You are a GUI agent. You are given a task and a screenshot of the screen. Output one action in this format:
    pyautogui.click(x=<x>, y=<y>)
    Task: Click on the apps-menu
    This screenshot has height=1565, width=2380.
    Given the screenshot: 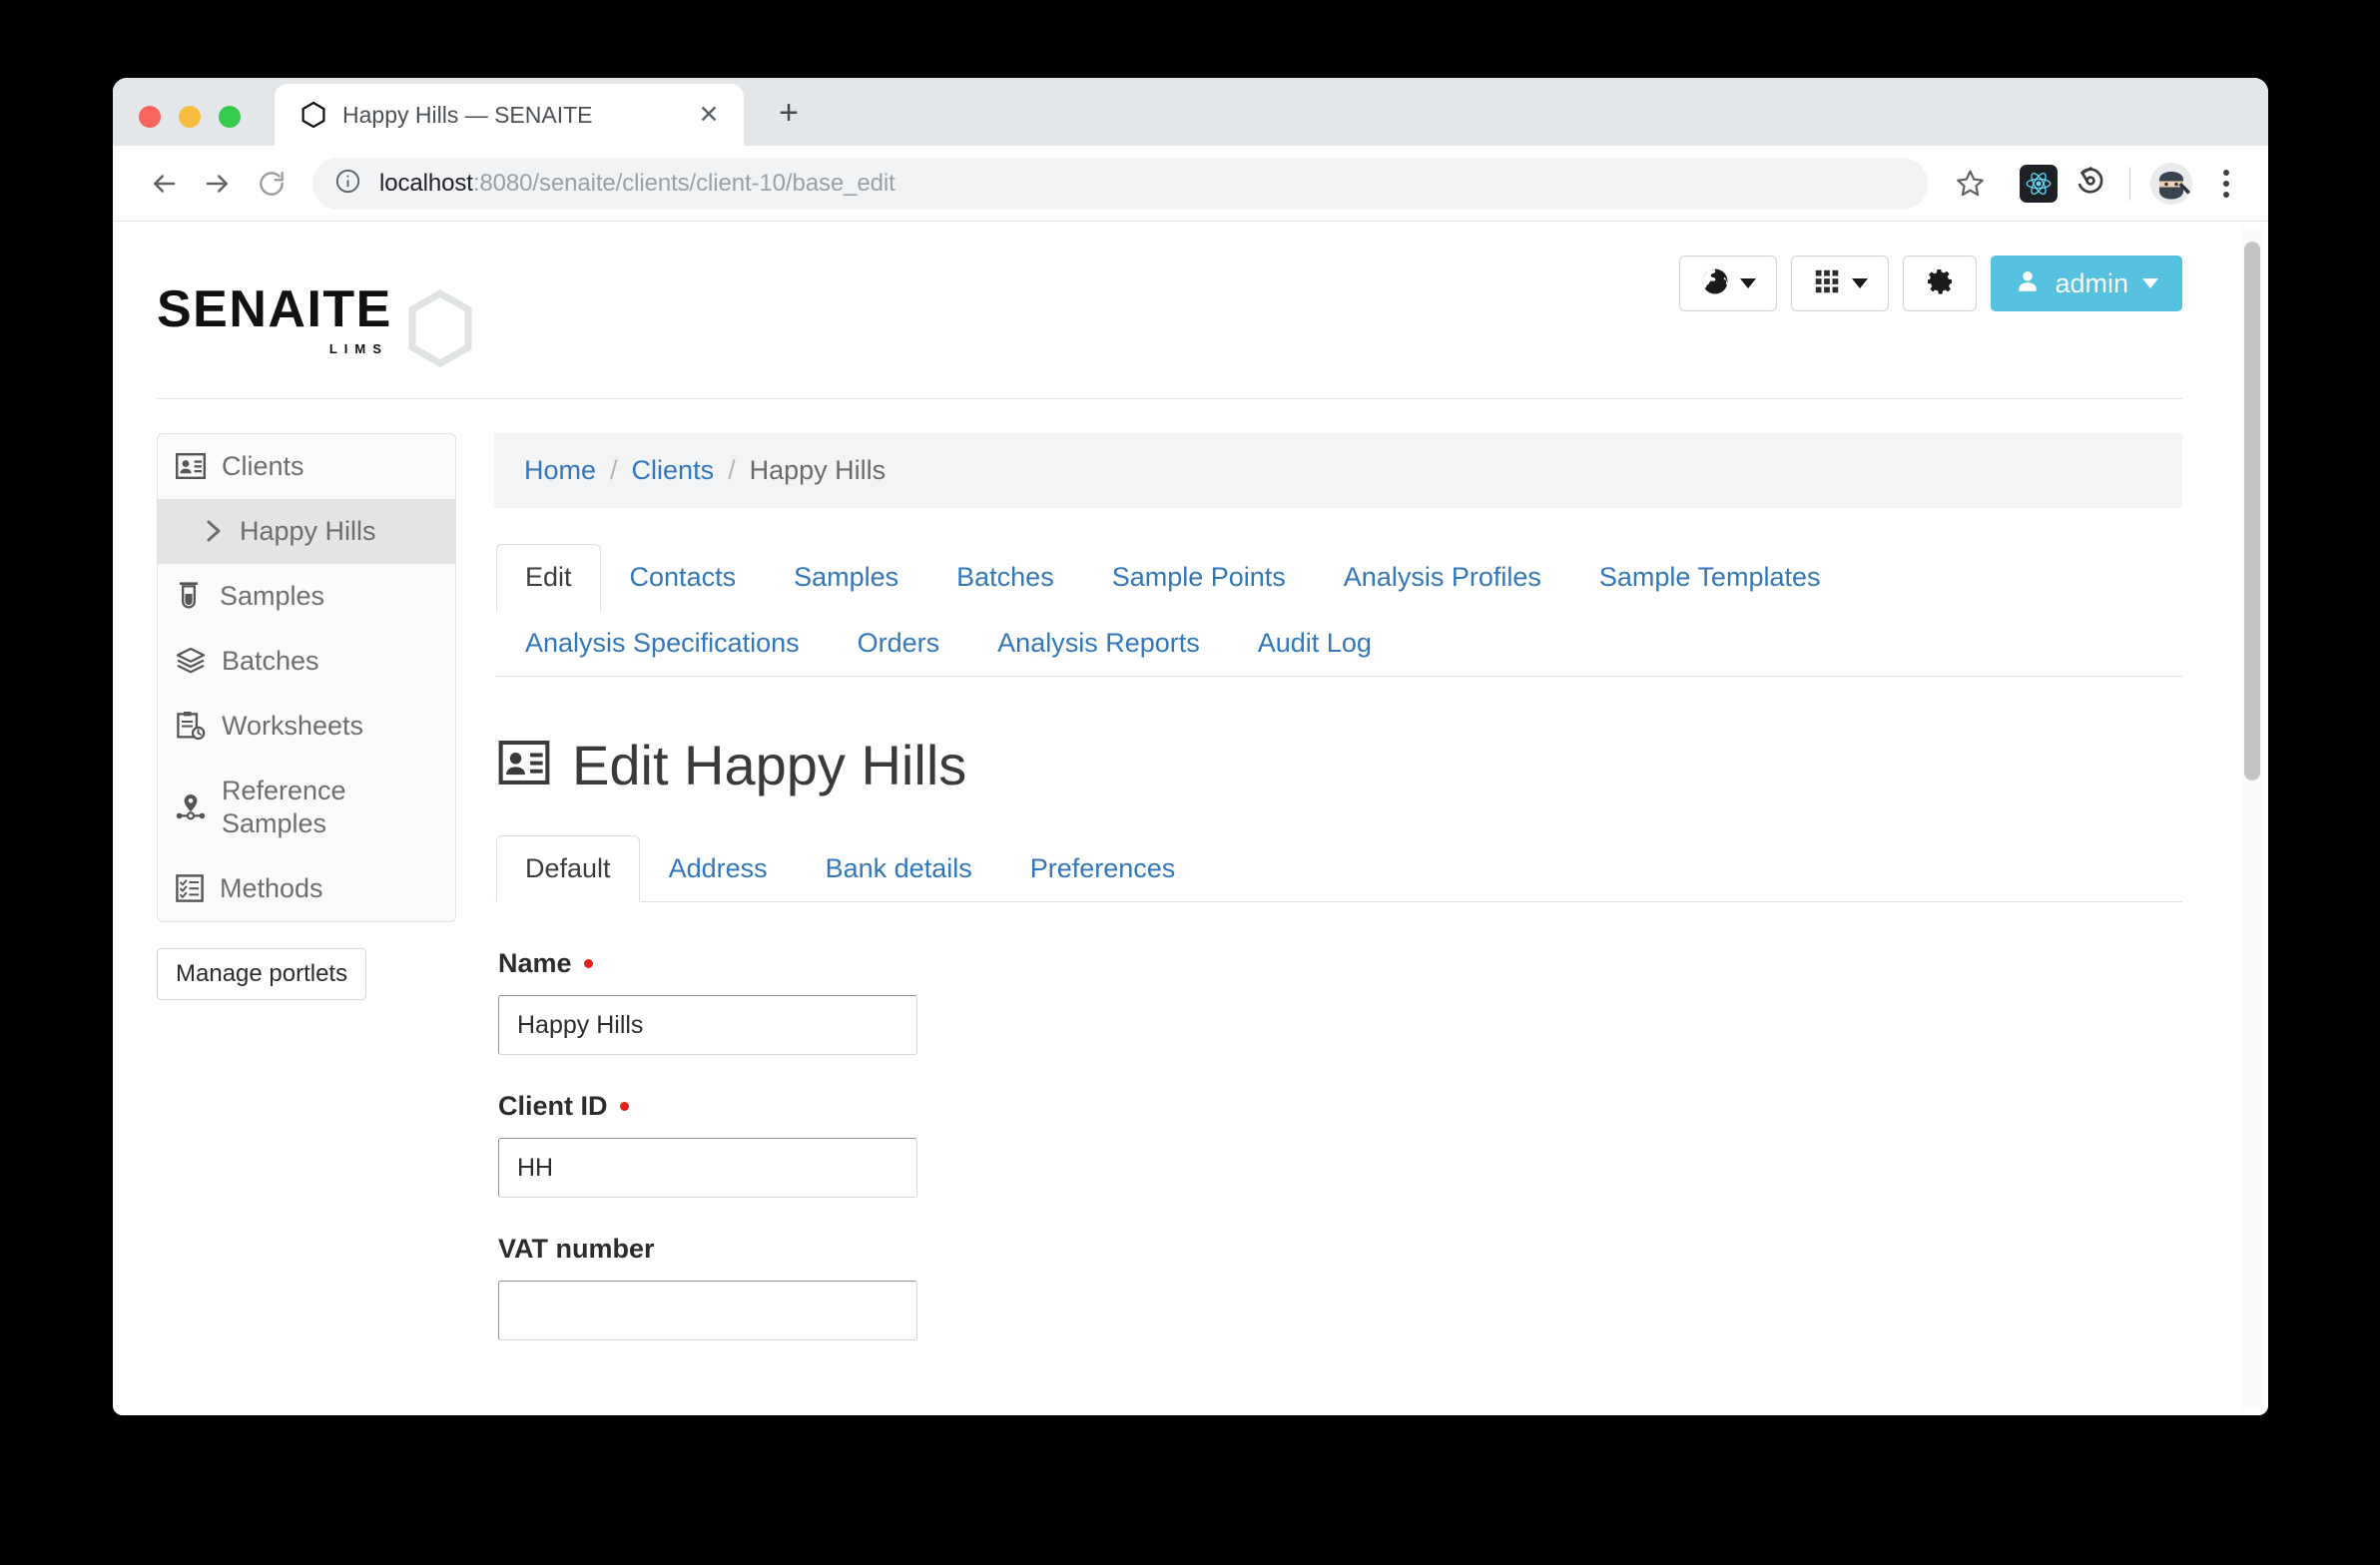 What is the action you would take?
    pyautogui.click(x=1840, y=283)
    